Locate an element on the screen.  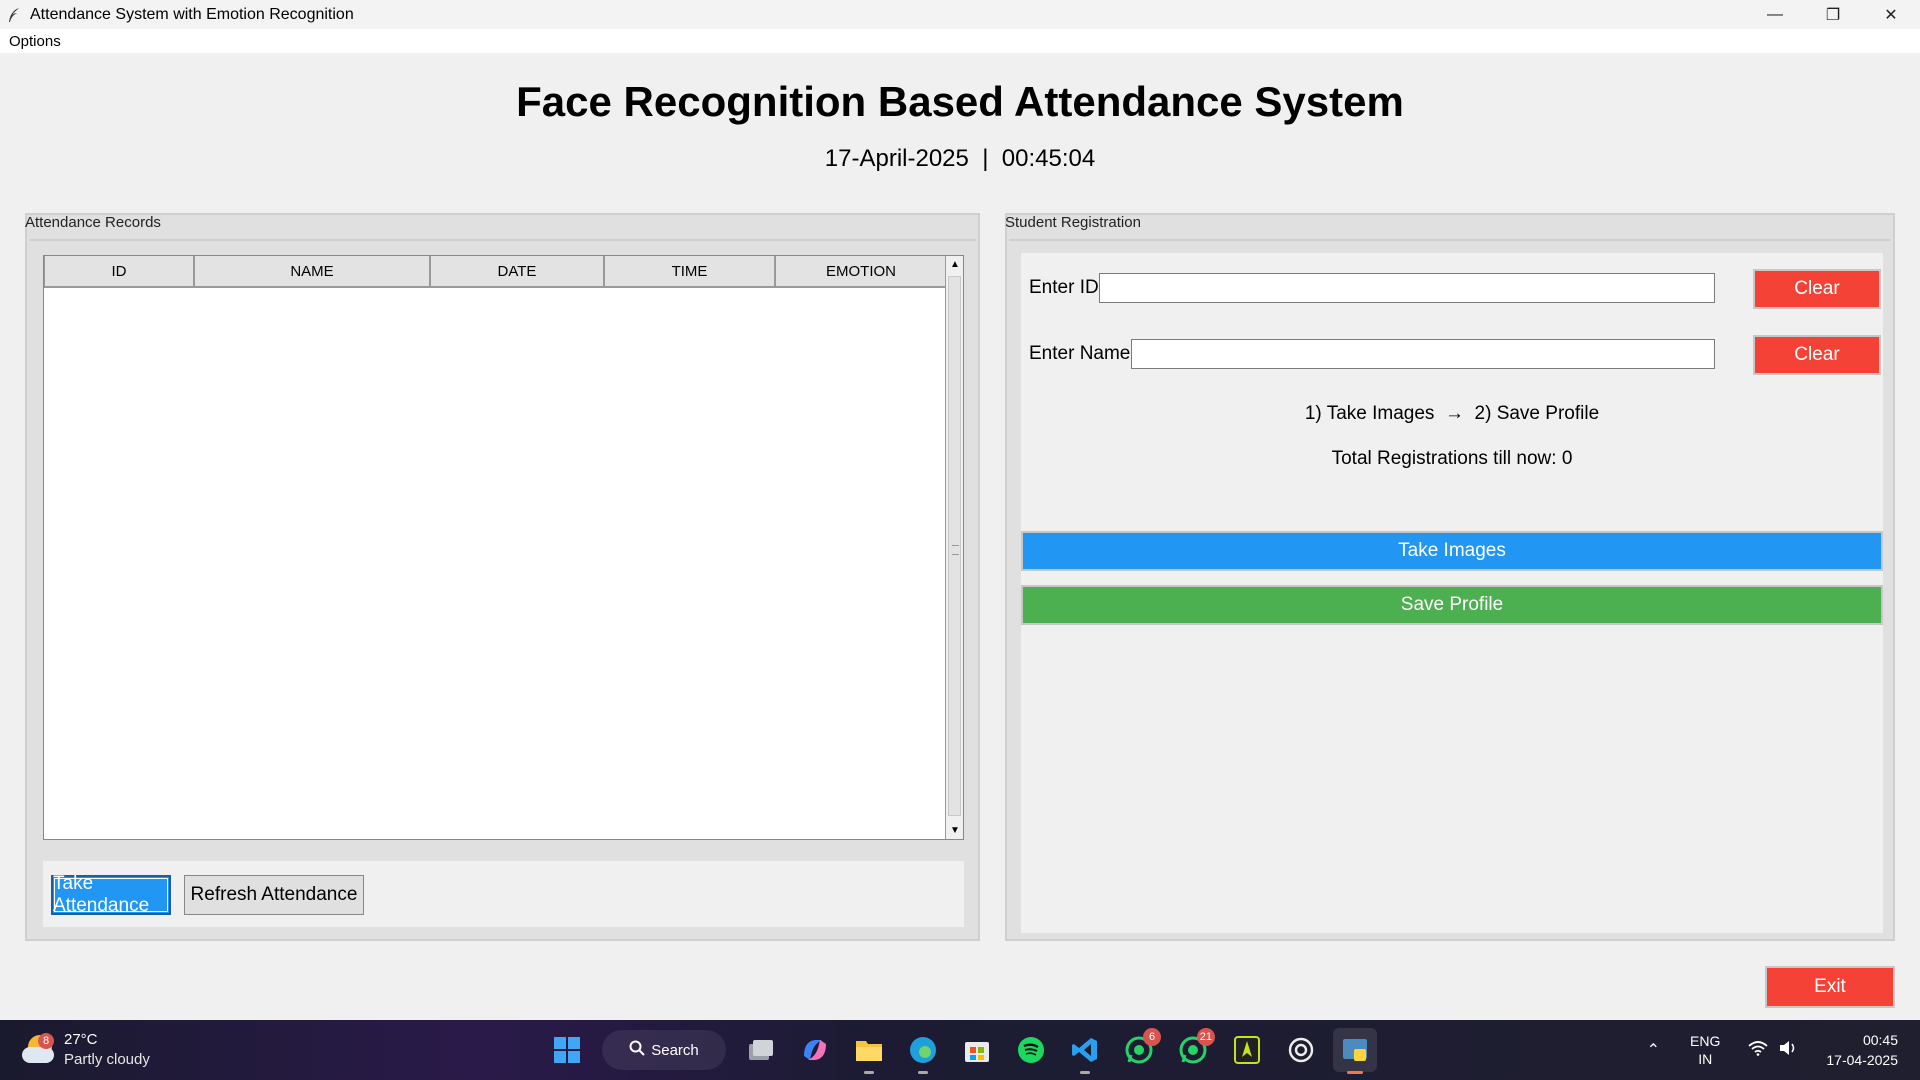
clock-date: 17-04-2025 is located at coordinates (1862, 1060).